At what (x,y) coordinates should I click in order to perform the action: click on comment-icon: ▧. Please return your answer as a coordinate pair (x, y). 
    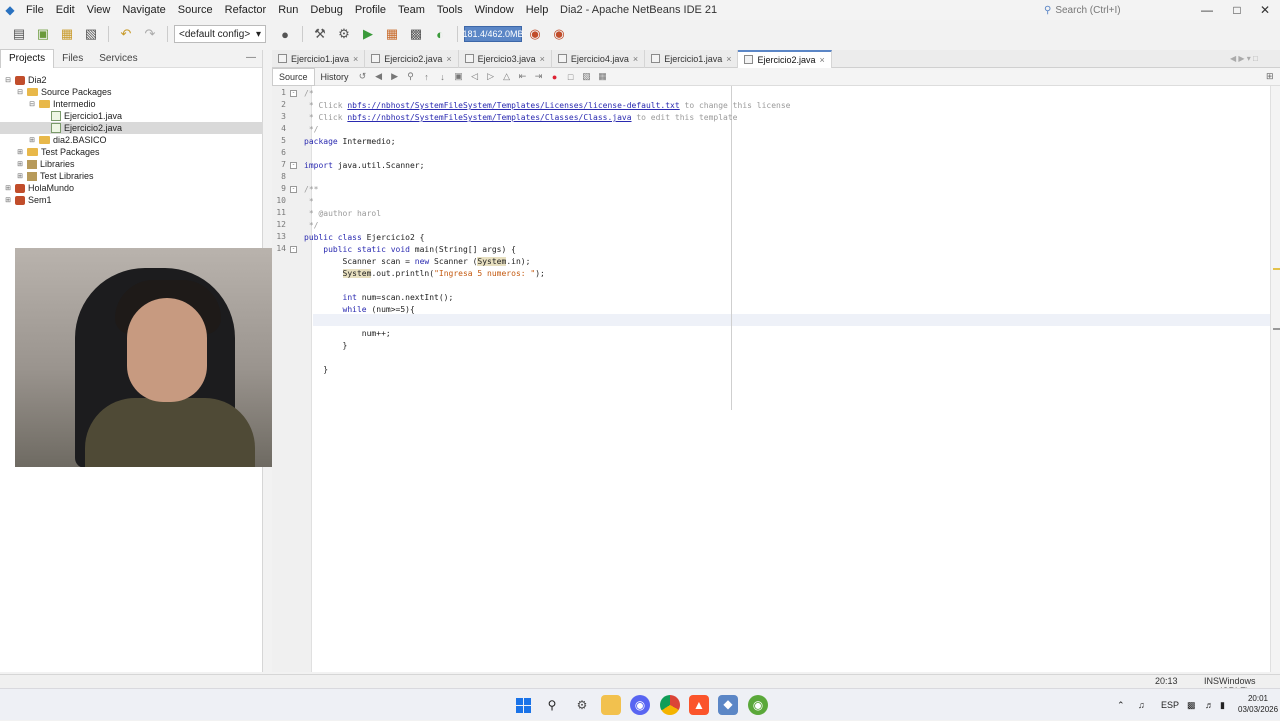
    Looking at the image, I should click on (587, 77).